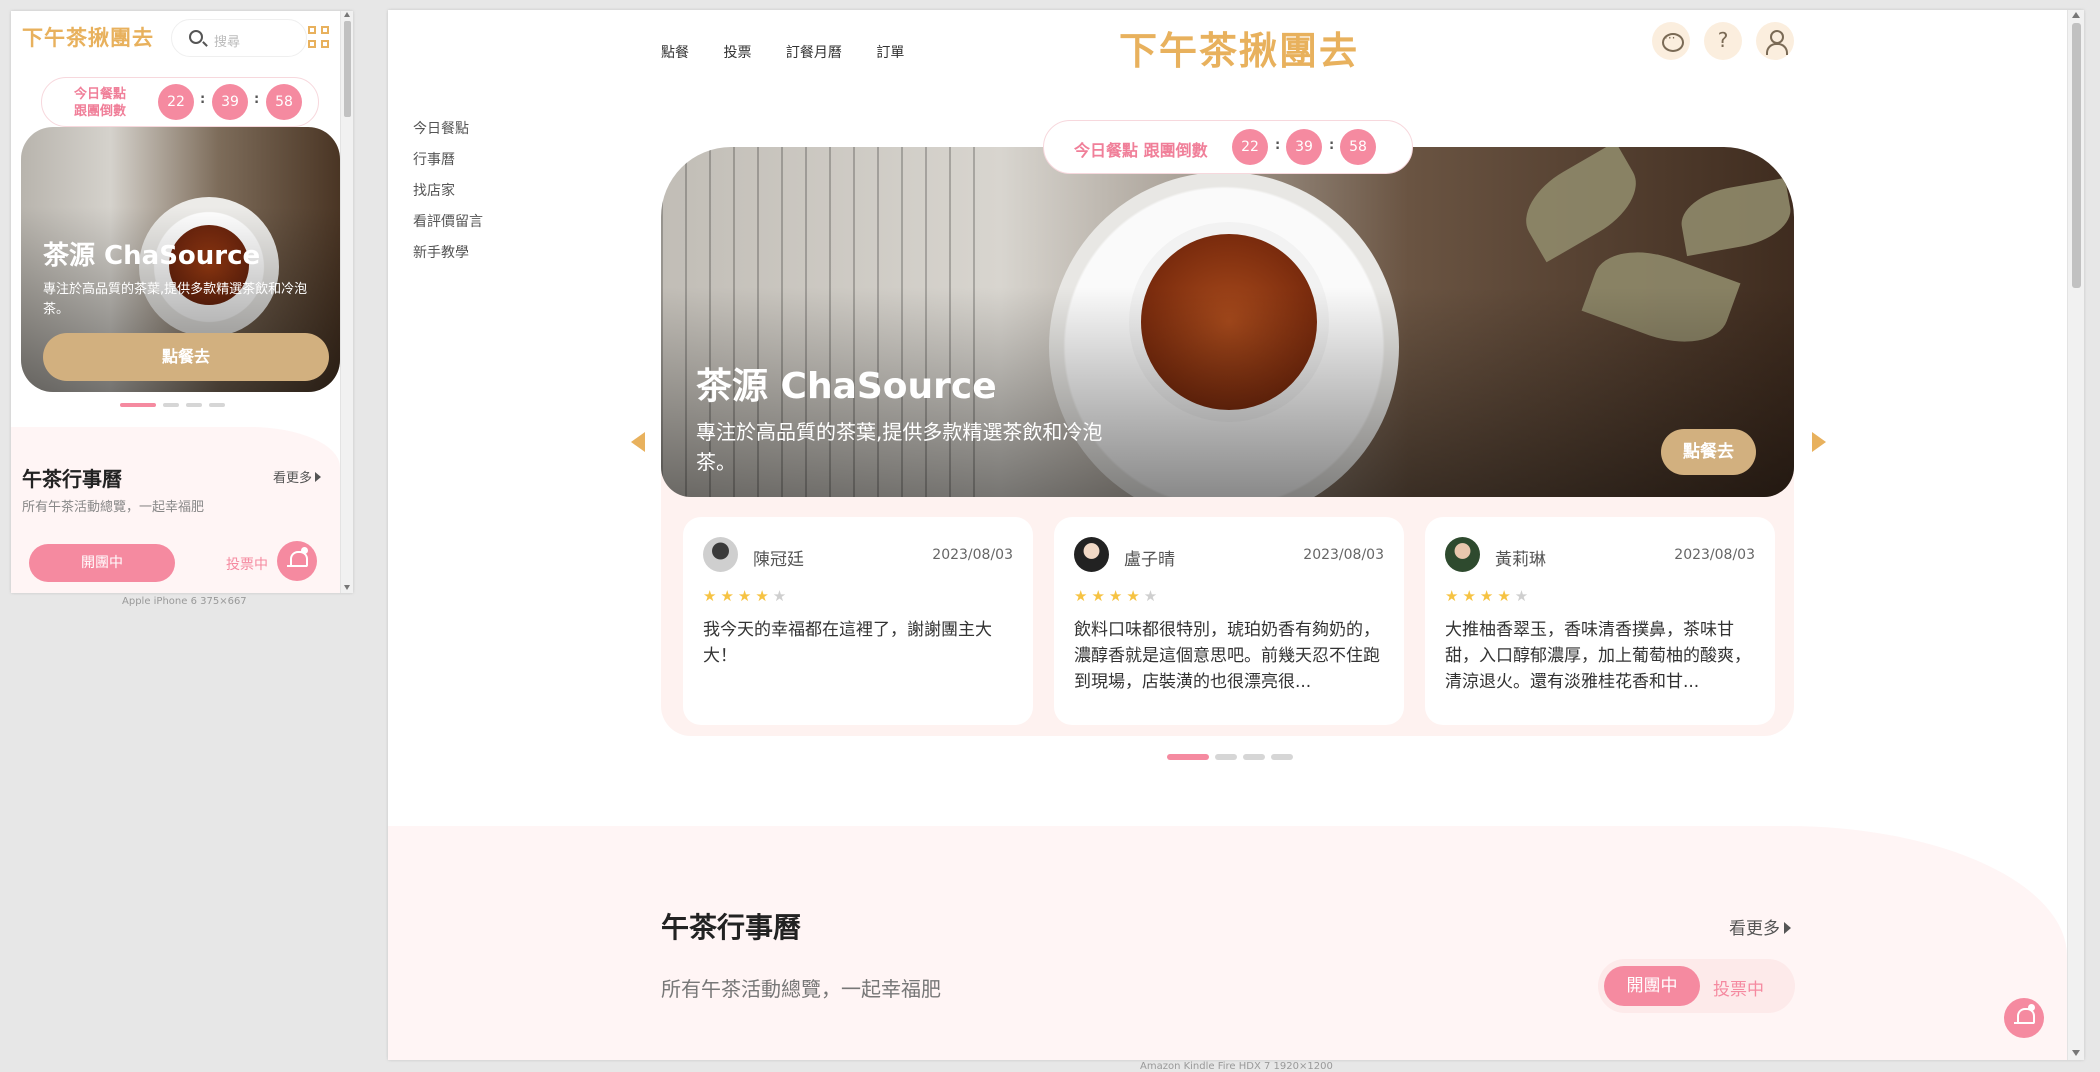 This screenshot has width=2100, height=1072. Describe the element at coordinates (778, 560) in the screenshot. I see `reviewer-name: 陳冠廷` at that location.